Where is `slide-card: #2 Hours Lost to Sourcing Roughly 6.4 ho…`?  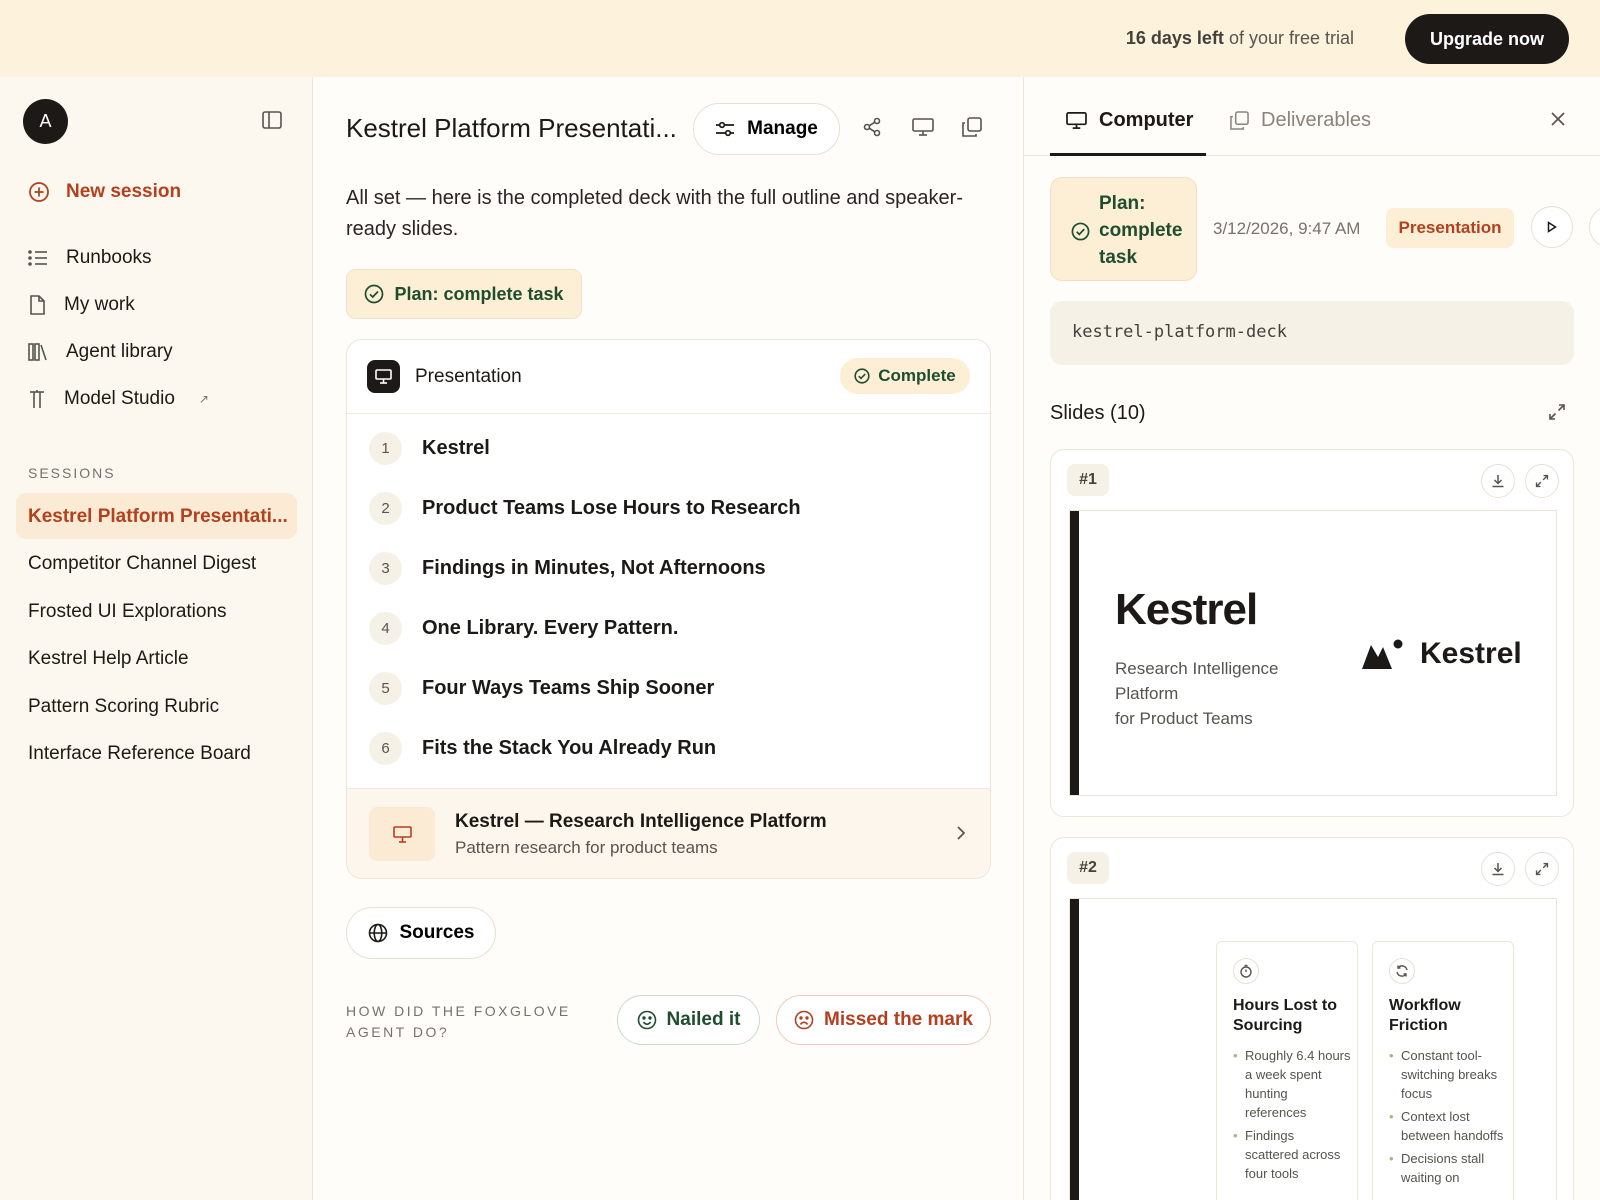
slide-card: #2 Hours Lost to Sourcing Roughly 6.4 ho… is located at coordinates (1312, 1018).